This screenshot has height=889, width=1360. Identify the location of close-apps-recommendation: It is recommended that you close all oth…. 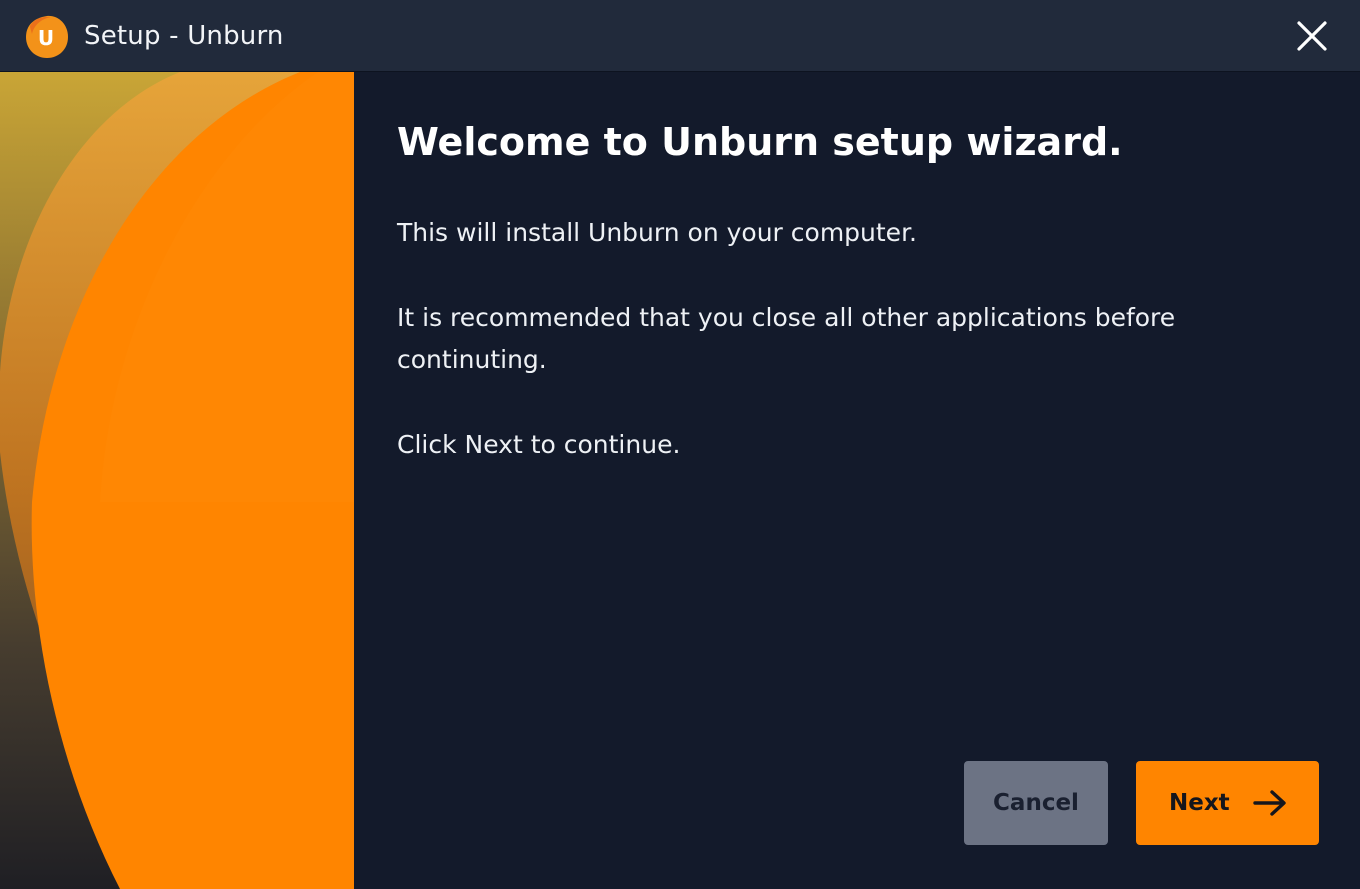
(786, 338).